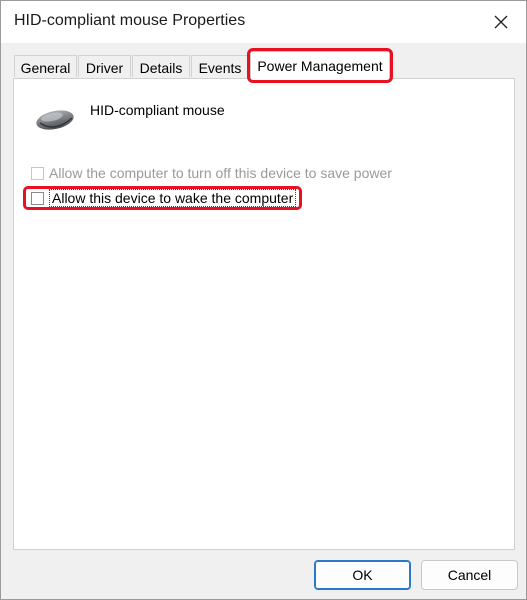 Image resolution: width=527 pixels, height=600 pixels. What do you see at coordinates (157, 110) in the screenshot?
I see `device-name: HID-compliant mouse` at bounding box center [157, 110].